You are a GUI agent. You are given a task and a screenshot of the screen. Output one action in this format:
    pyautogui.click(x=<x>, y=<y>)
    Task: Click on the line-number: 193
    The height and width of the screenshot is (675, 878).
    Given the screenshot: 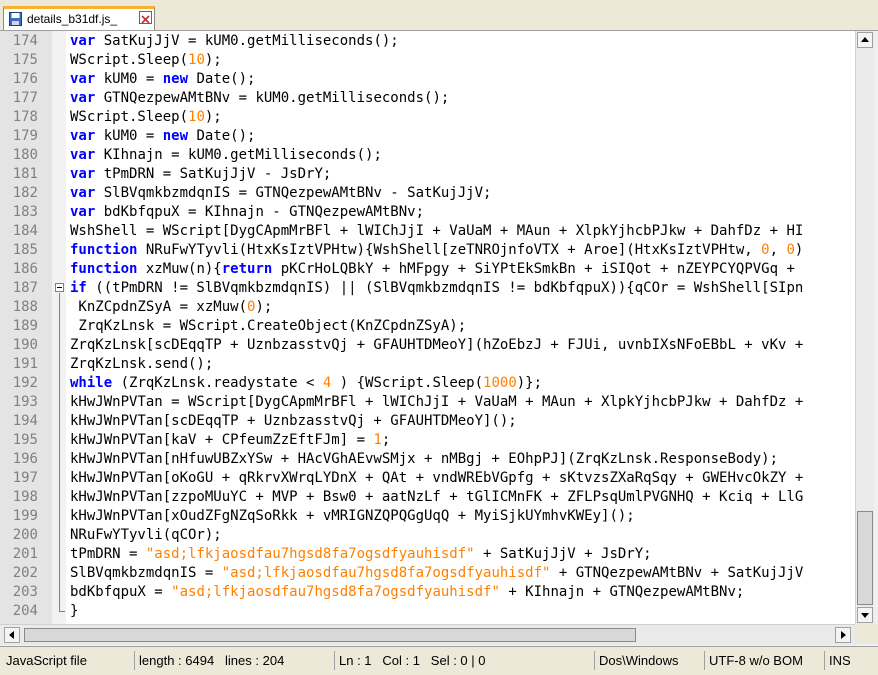 What is the action you would take?
    pyautogui.click(x=25, y=402)
    